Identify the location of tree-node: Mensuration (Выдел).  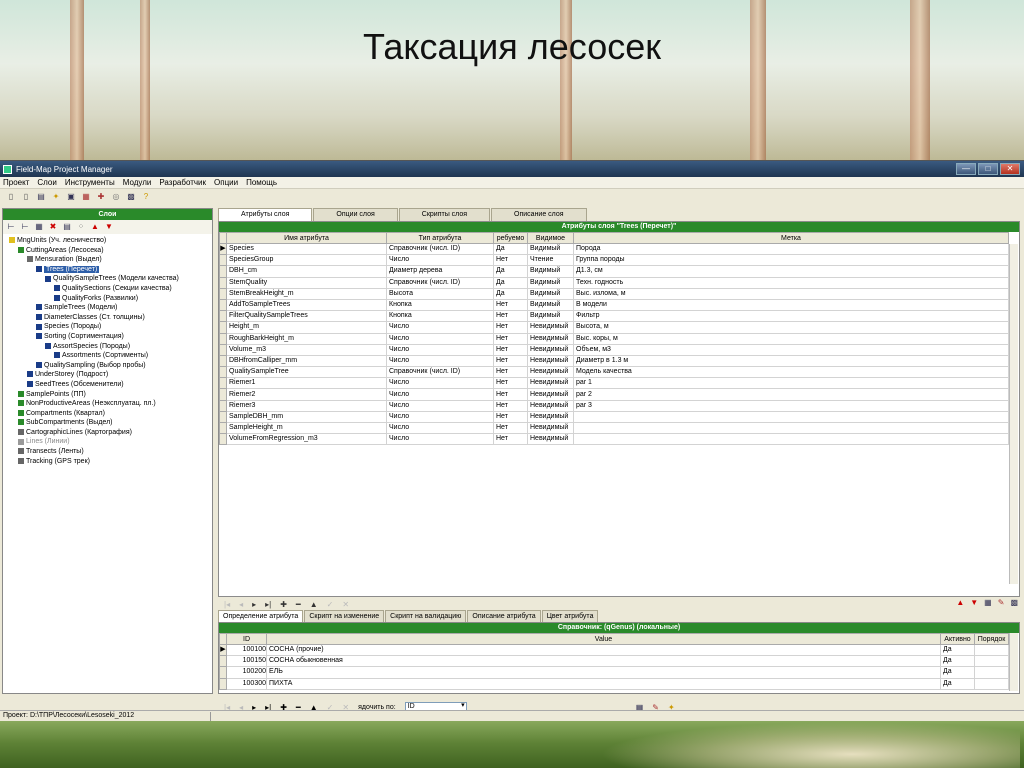
(107, 260).